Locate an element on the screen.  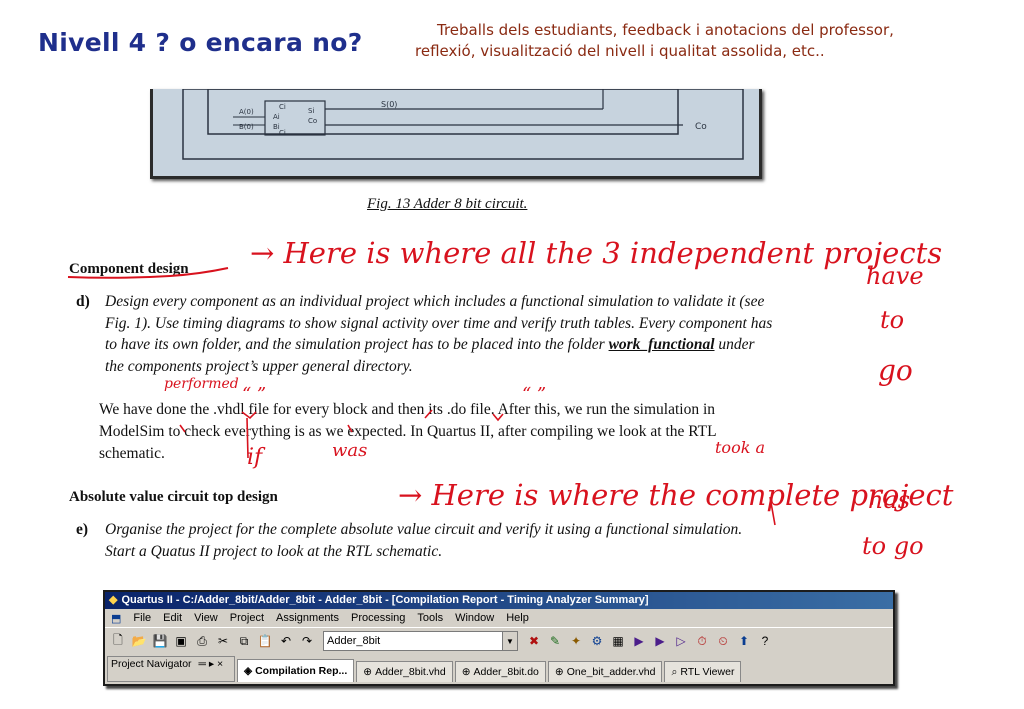
chip-icon: ▦ is located at coordinates (618, 641).